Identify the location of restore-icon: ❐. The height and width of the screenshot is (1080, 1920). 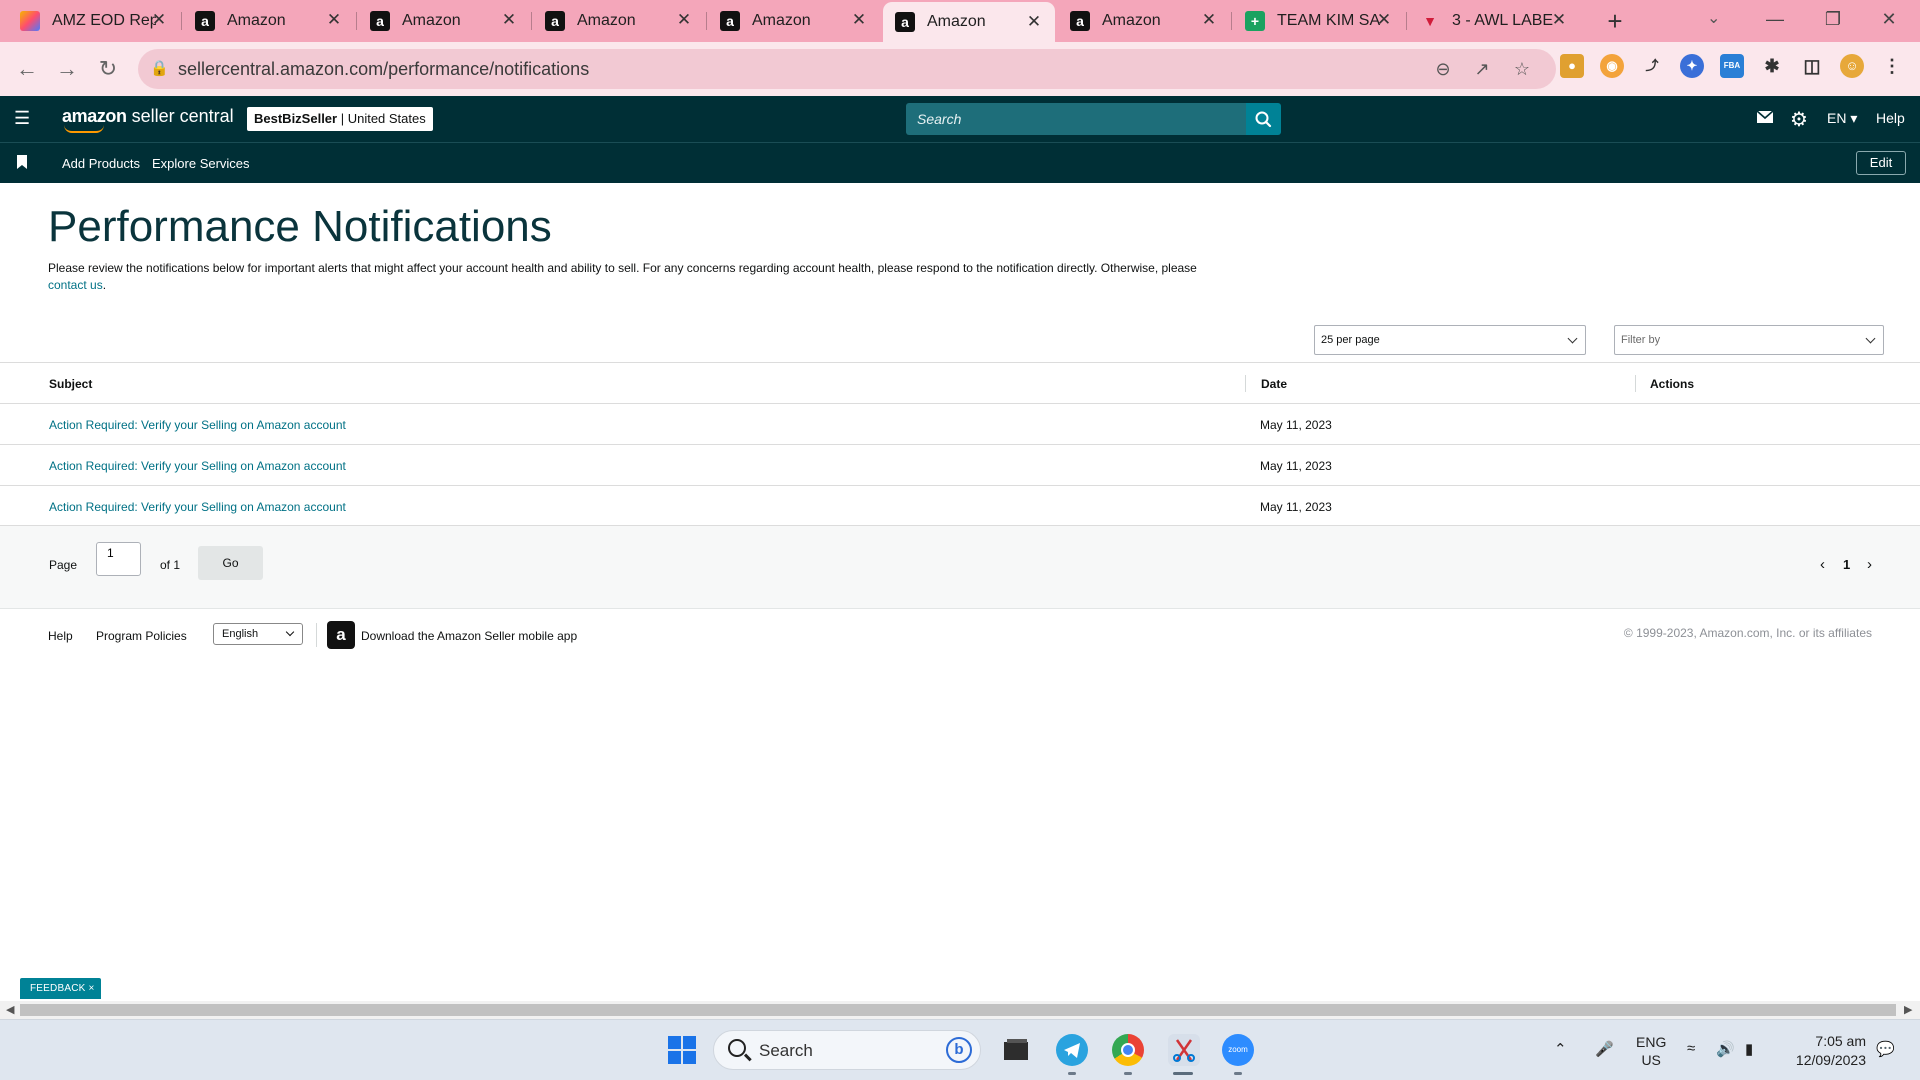
(1833, 19).